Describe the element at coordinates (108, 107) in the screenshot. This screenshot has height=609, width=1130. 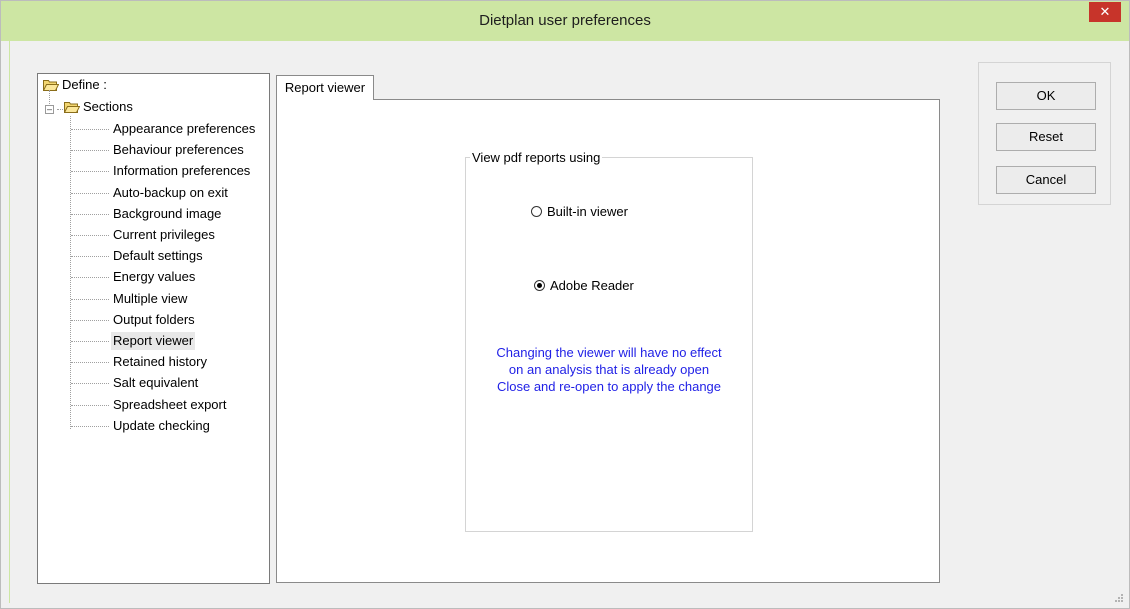
I see `tree-sections-label: Sections` at that location.